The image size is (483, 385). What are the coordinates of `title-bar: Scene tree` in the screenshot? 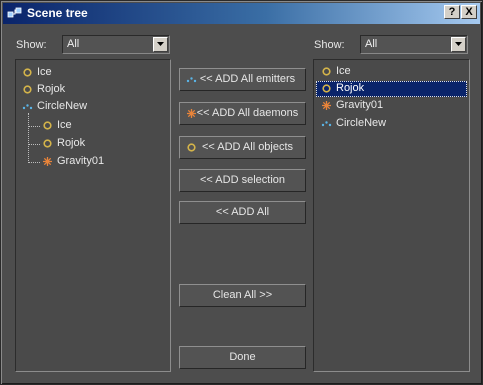 It's located at (241, 13).